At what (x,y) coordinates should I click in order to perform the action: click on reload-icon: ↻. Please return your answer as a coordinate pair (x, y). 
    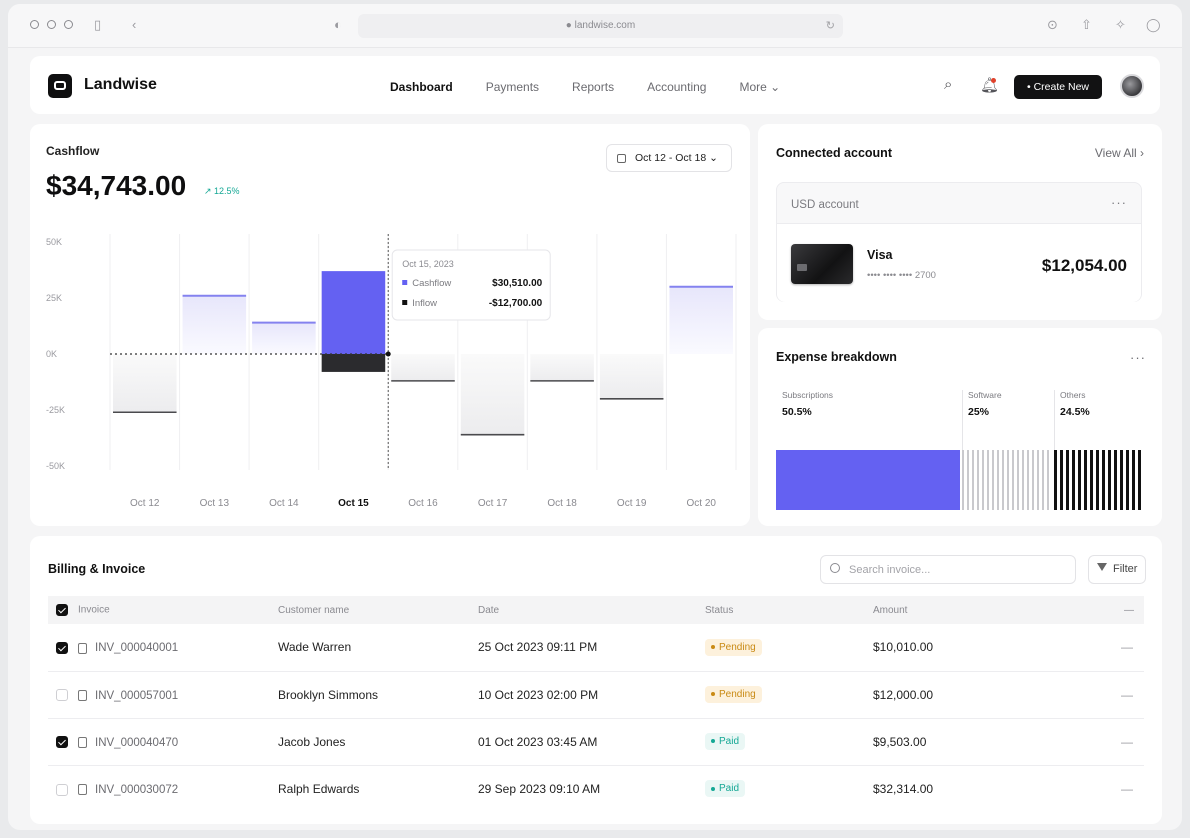
    Looking at the image, I should click on (830, 26).